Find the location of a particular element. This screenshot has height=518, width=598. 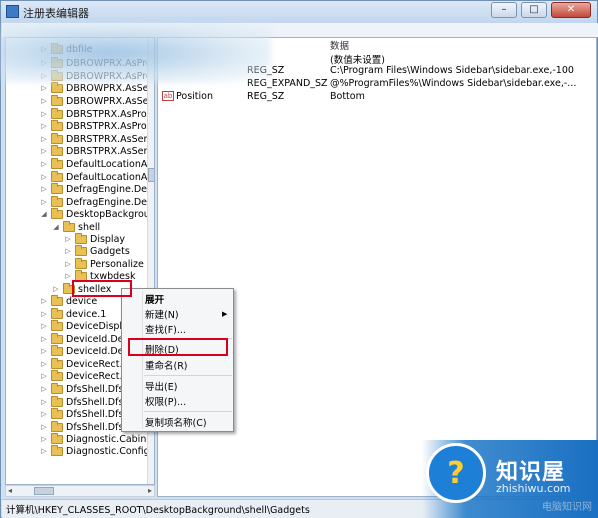

scroll-right-arrow-icon: ▸ is located at coordinates (150, 490).